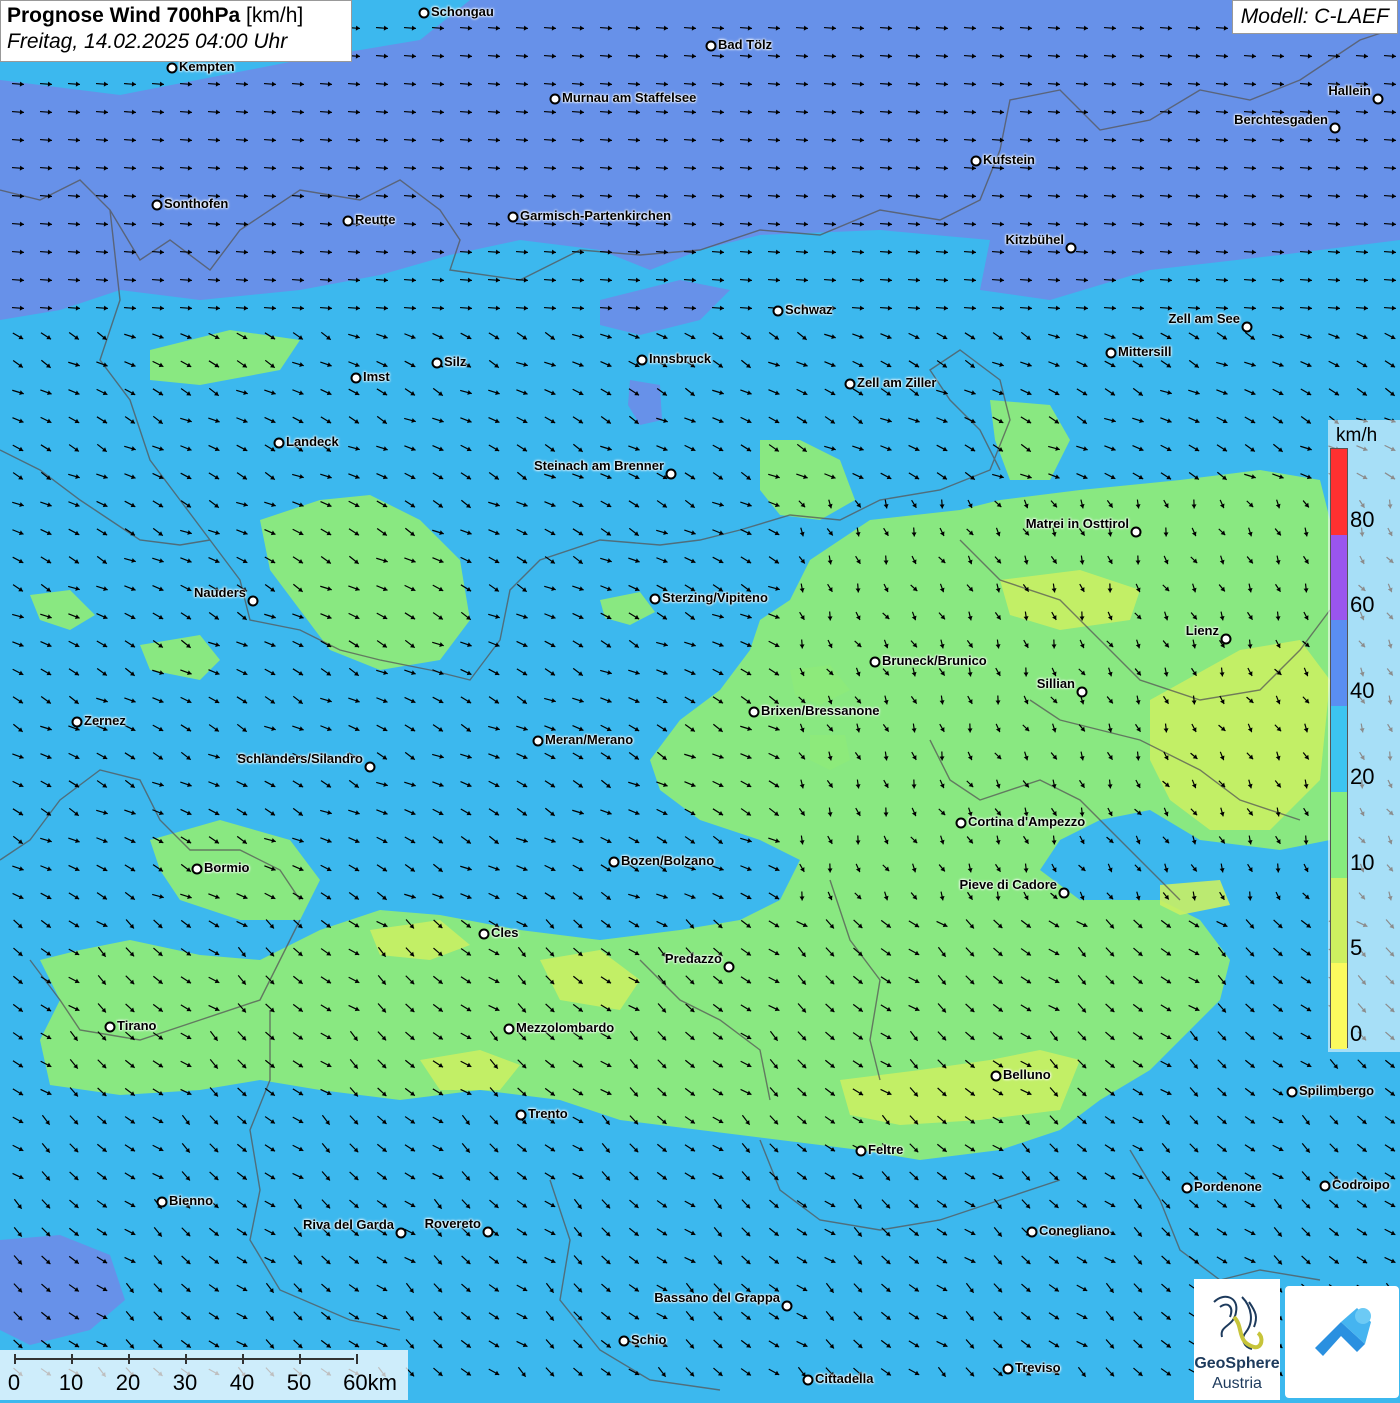 The width and height of the screenshot is (1400, 1403). Describe the element at coordinates (648, 1339) in the screenshot. I see `city-label: Schio` at that location.